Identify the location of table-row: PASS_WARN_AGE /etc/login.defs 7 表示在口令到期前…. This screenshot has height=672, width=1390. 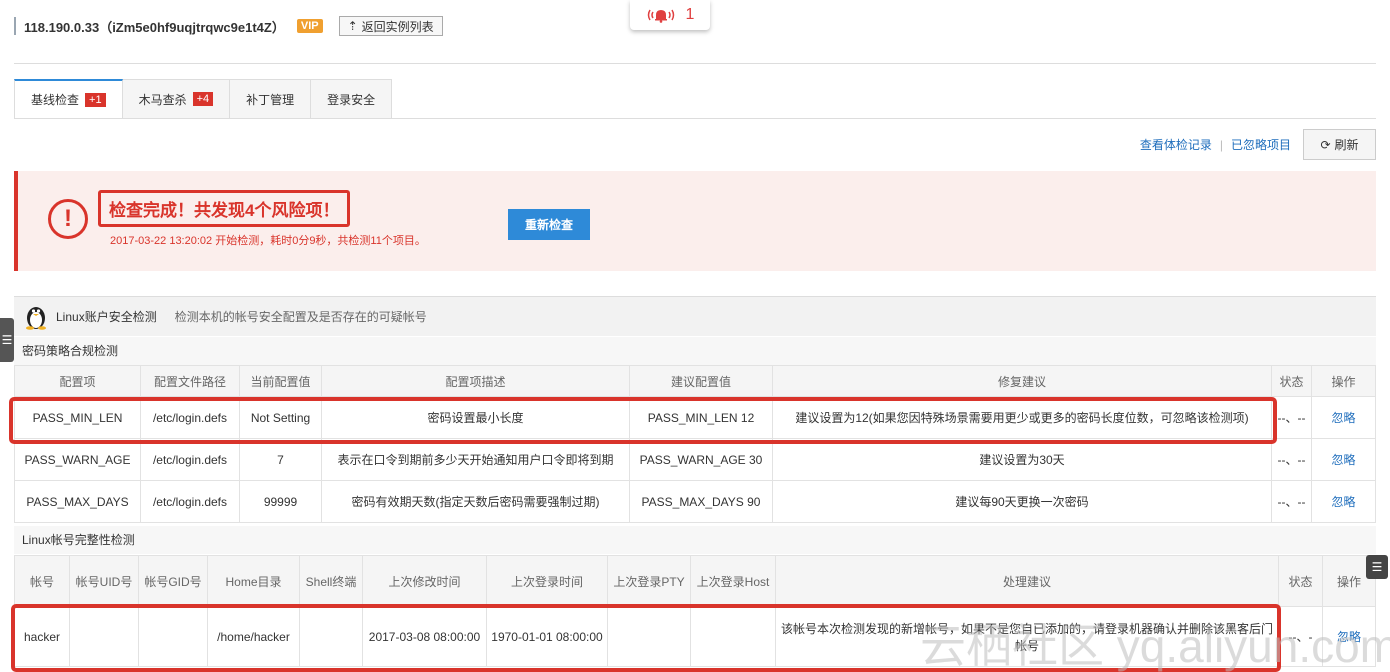
(695, 459).